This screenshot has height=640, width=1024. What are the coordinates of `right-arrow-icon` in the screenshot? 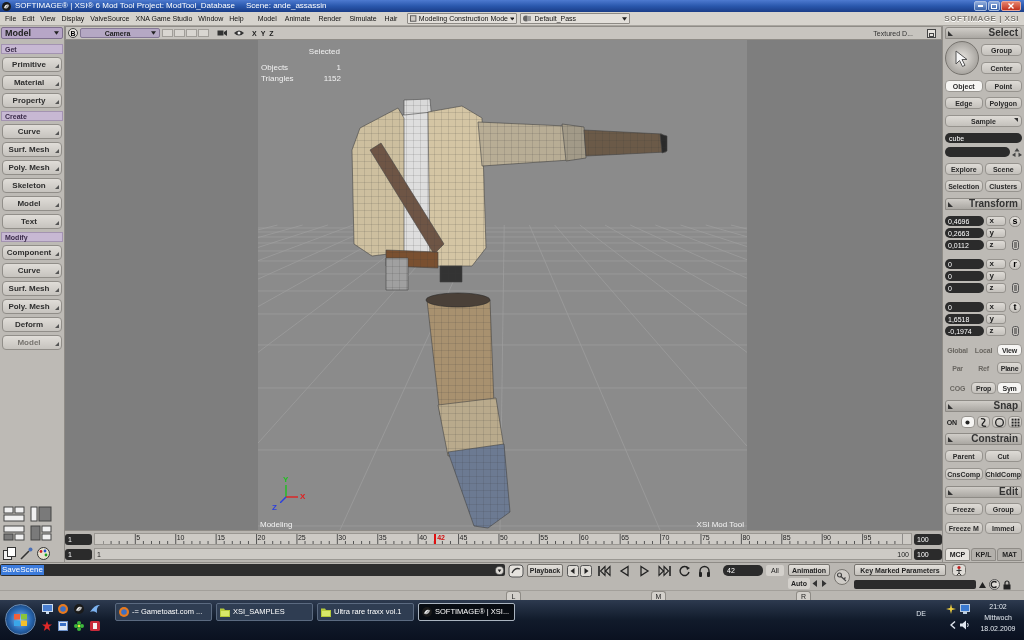 It's located at (824, 583).